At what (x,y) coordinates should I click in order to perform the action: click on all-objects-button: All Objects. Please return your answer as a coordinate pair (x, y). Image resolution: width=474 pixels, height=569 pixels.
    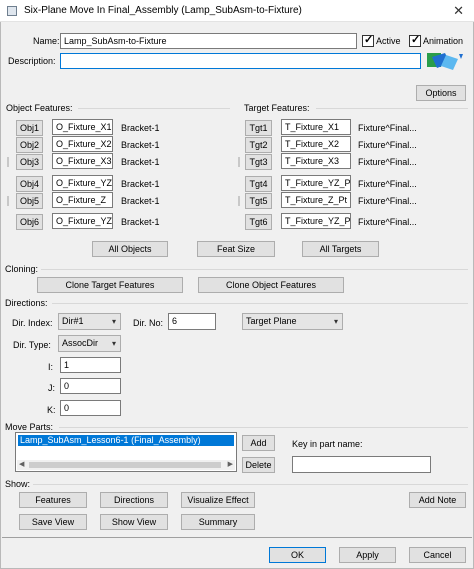
    Looking at the image, I should click on (130, 249).